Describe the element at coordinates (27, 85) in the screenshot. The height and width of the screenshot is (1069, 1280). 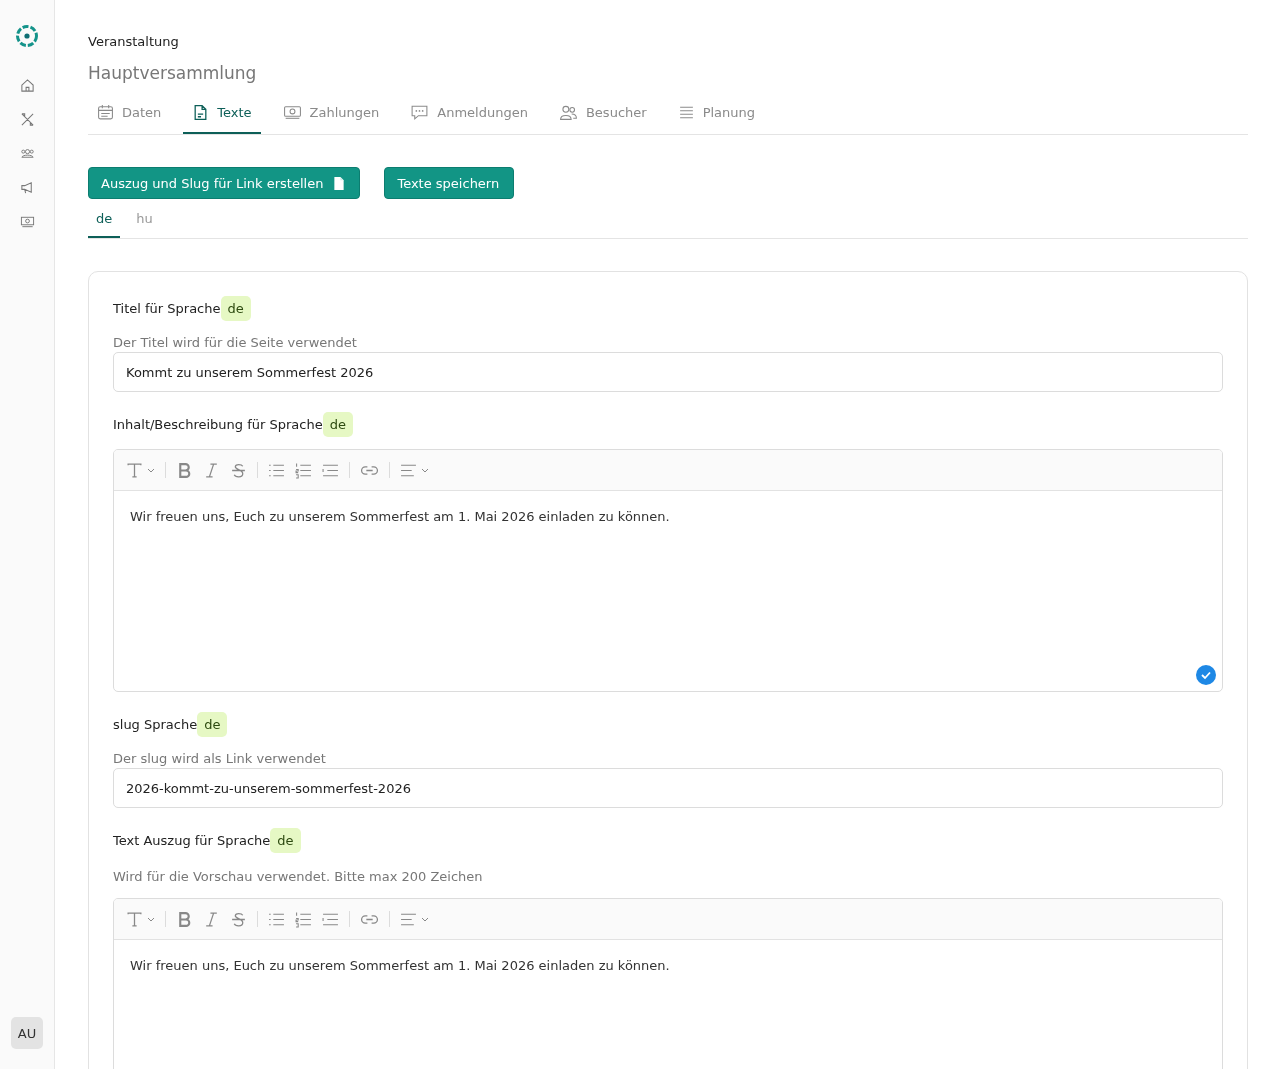
I see `home-icon` at that location.